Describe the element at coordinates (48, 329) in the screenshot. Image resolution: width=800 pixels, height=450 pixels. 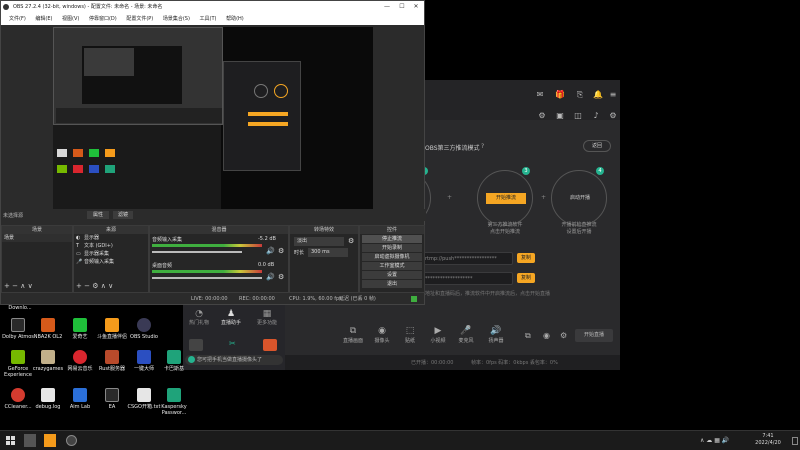
I see `desktop-icon: NBA2K OL2` at that location.